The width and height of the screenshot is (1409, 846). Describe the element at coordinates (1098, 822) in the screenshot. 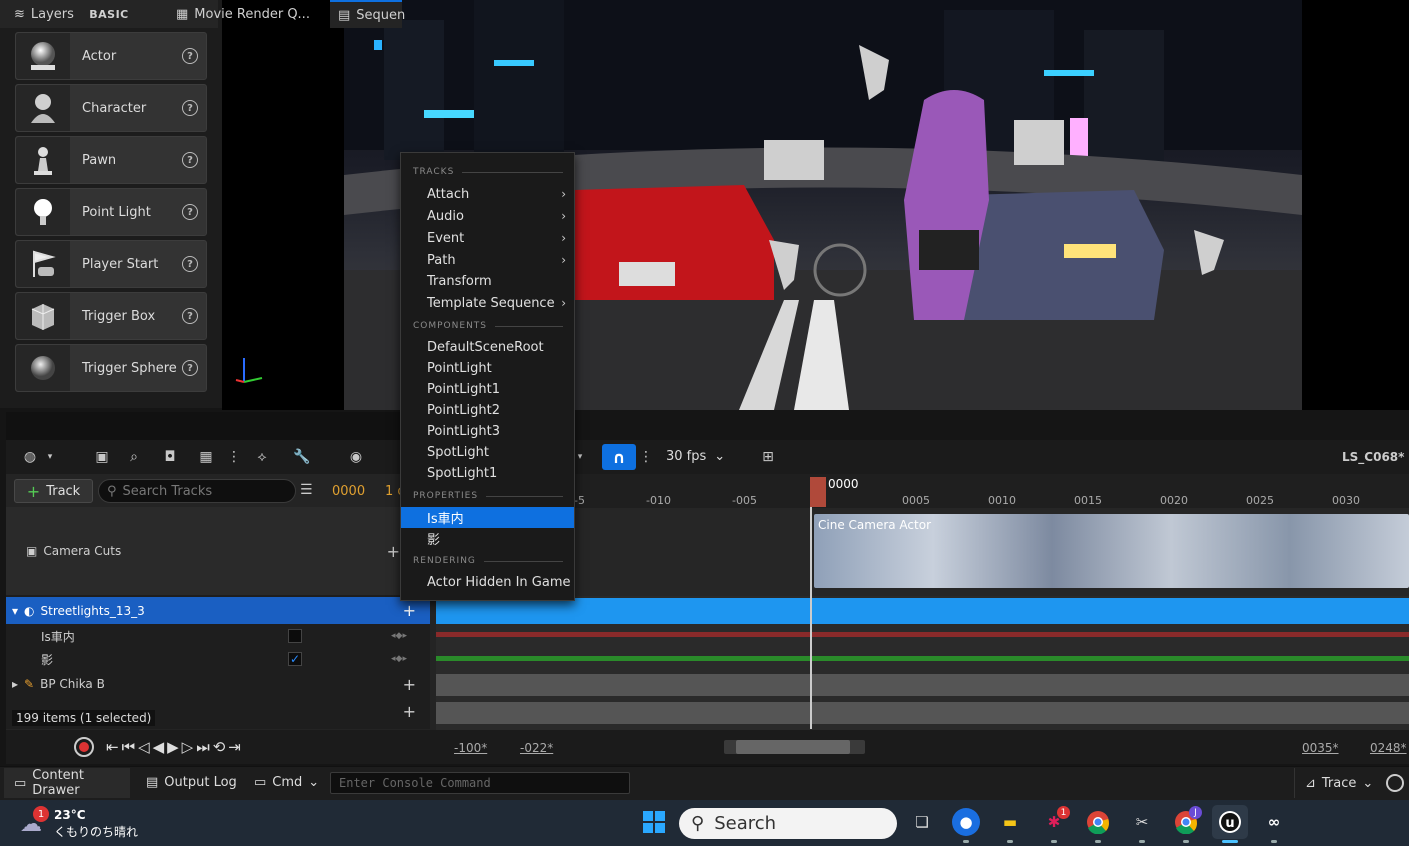

I see `chrome-icon` at that location.